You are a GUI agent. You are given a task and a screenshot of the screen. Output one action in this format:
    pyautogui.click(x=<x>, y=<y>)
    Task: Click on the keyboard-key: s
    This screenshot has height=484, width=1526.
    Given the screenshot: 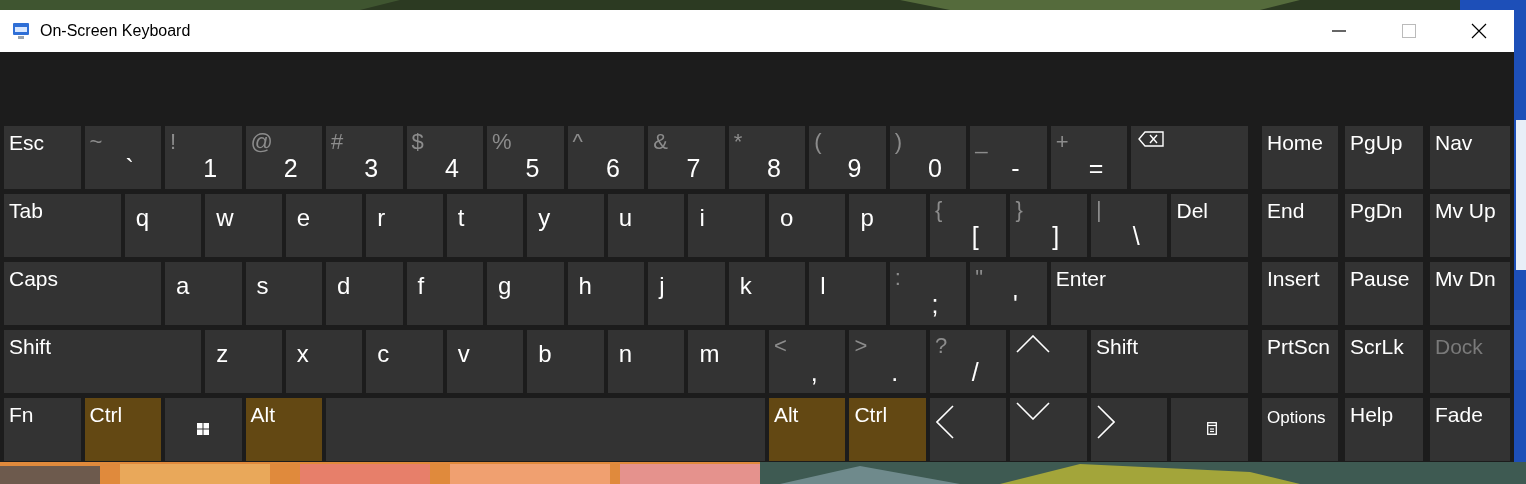 What is the action you would take?
    pyautogui.click(x=284, y=293)
    